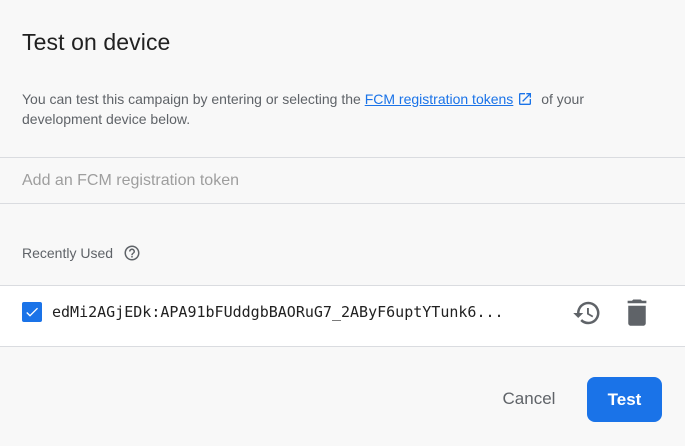  What do you see at coordinates (132, 253) in the screenshot?
I see `help-icon` at bounding box center [132, 253].